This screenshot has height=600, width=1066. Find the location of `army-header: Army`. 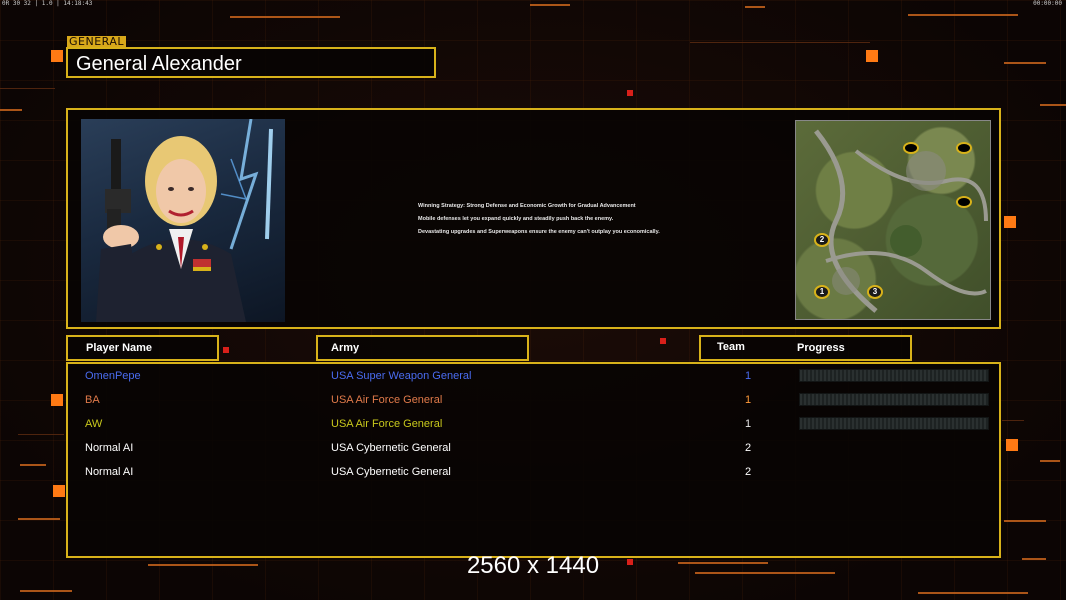

army-header: Army is located at coordinates (422, 348).